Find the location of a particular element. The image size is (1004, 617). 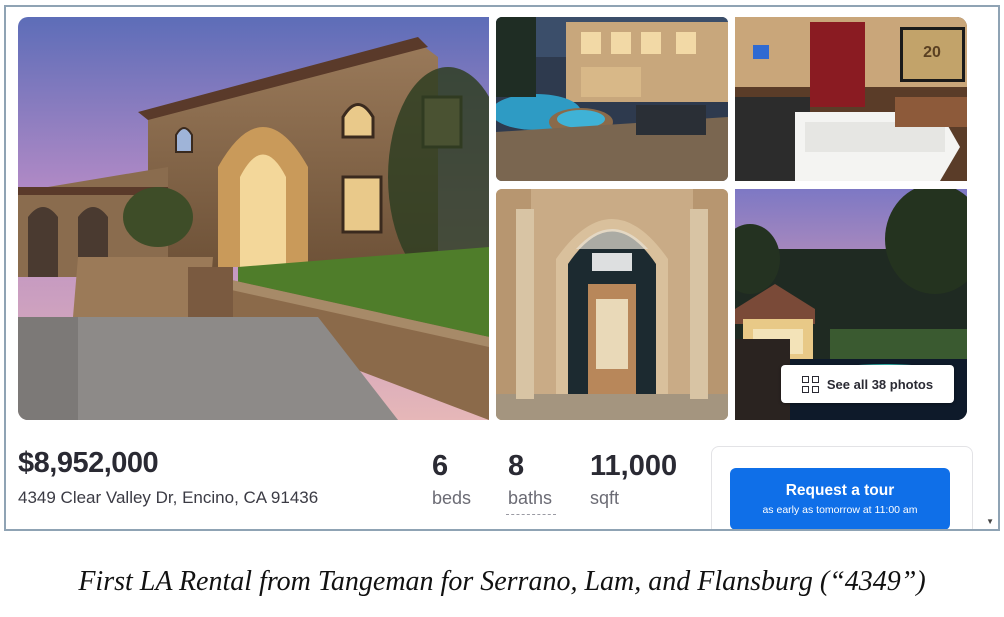

beds-value: 6 is located at coordinates (440, 466).